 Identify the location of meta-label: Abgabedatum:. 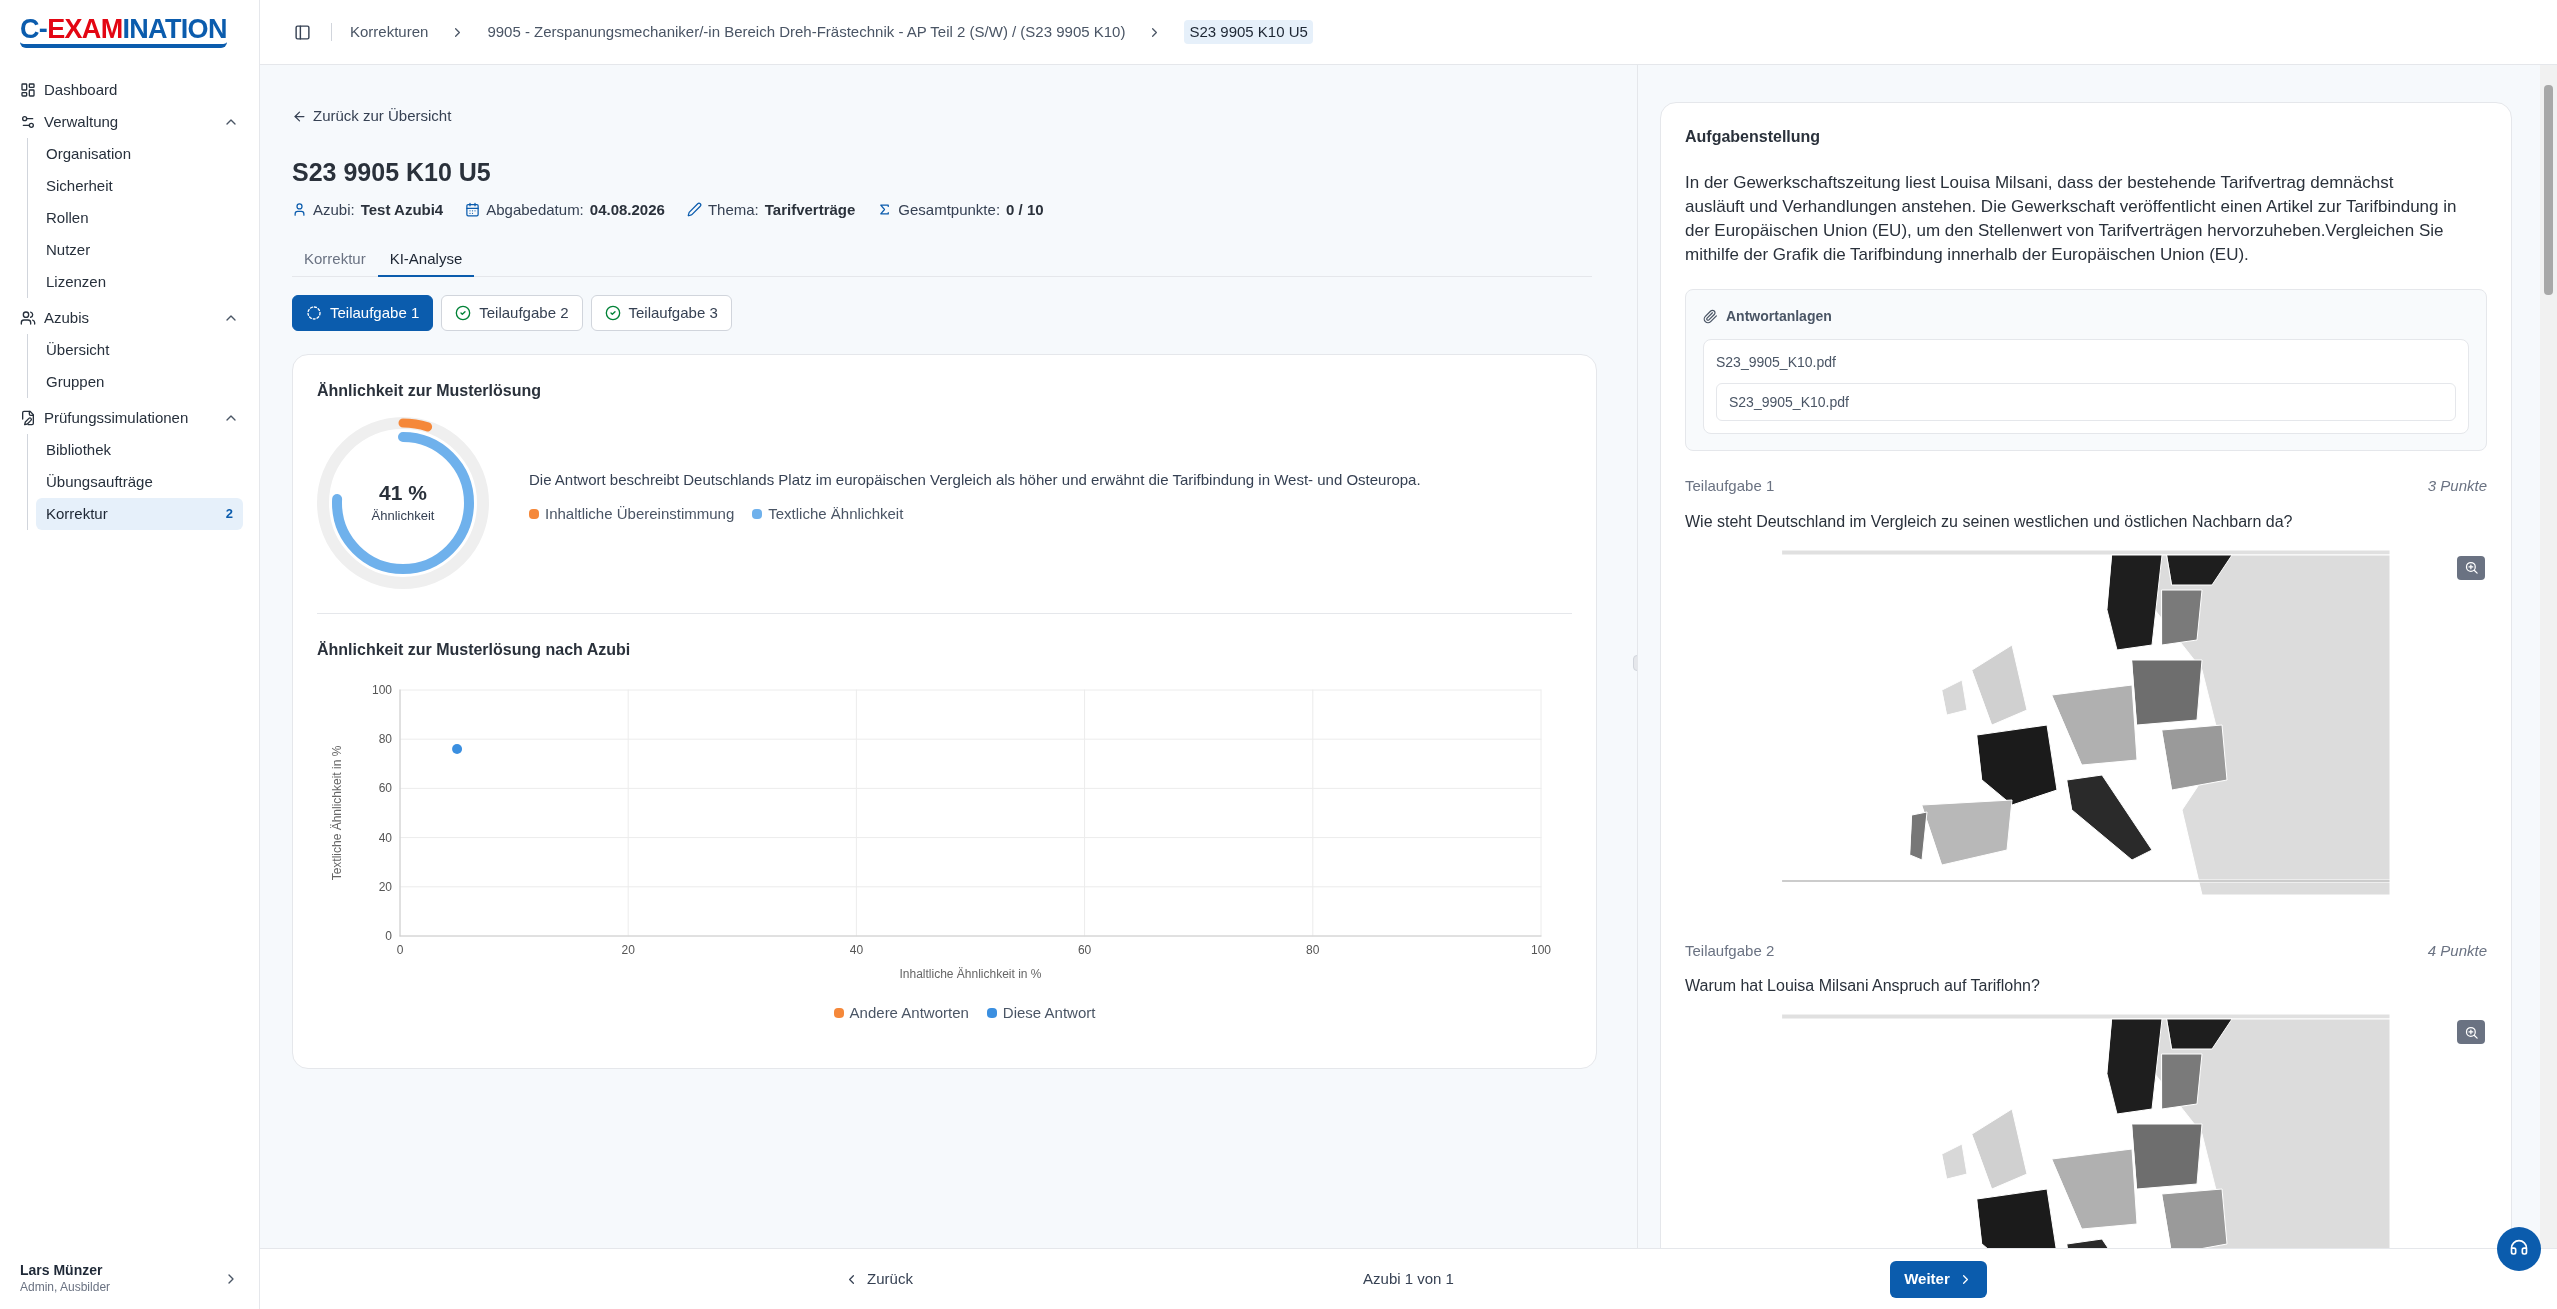
(535, 209).